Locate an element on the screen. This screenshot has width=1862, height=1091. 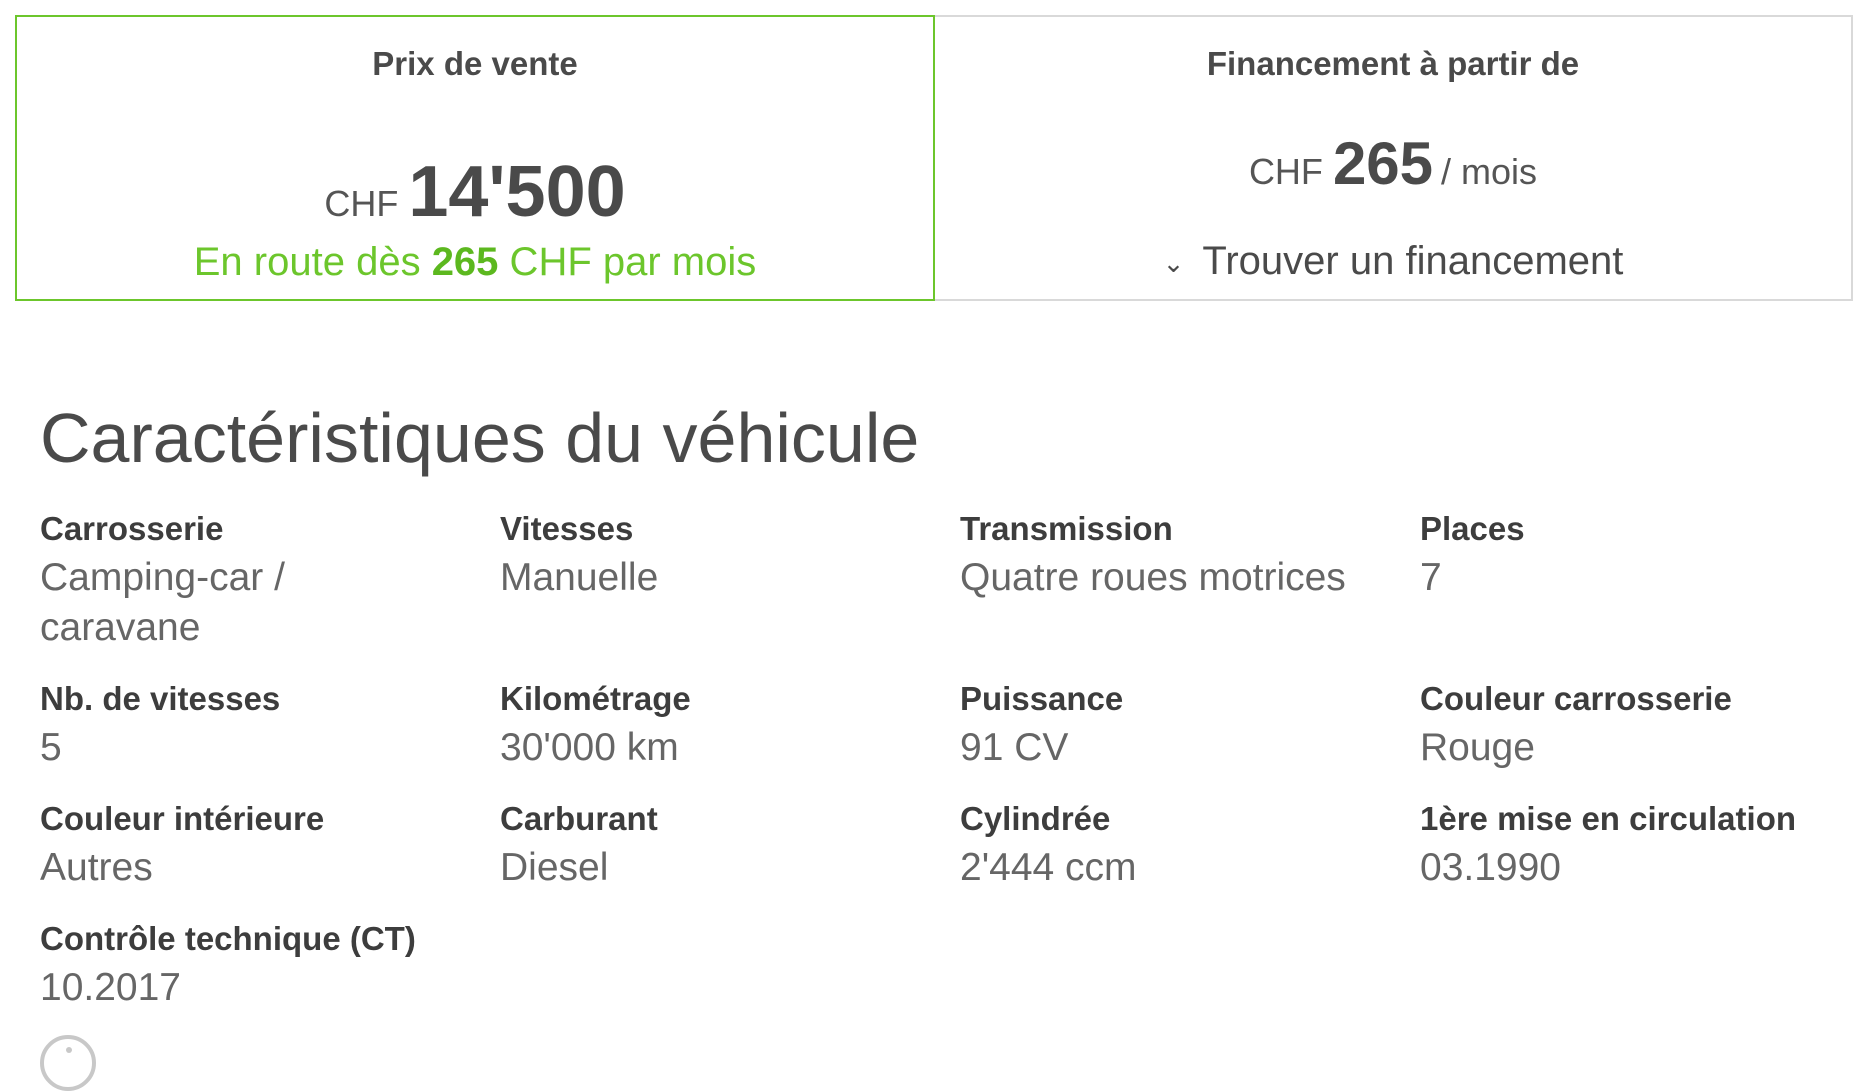
spec-mileage: Kilométrage 30'000 km is located at coordinates (720, 724).